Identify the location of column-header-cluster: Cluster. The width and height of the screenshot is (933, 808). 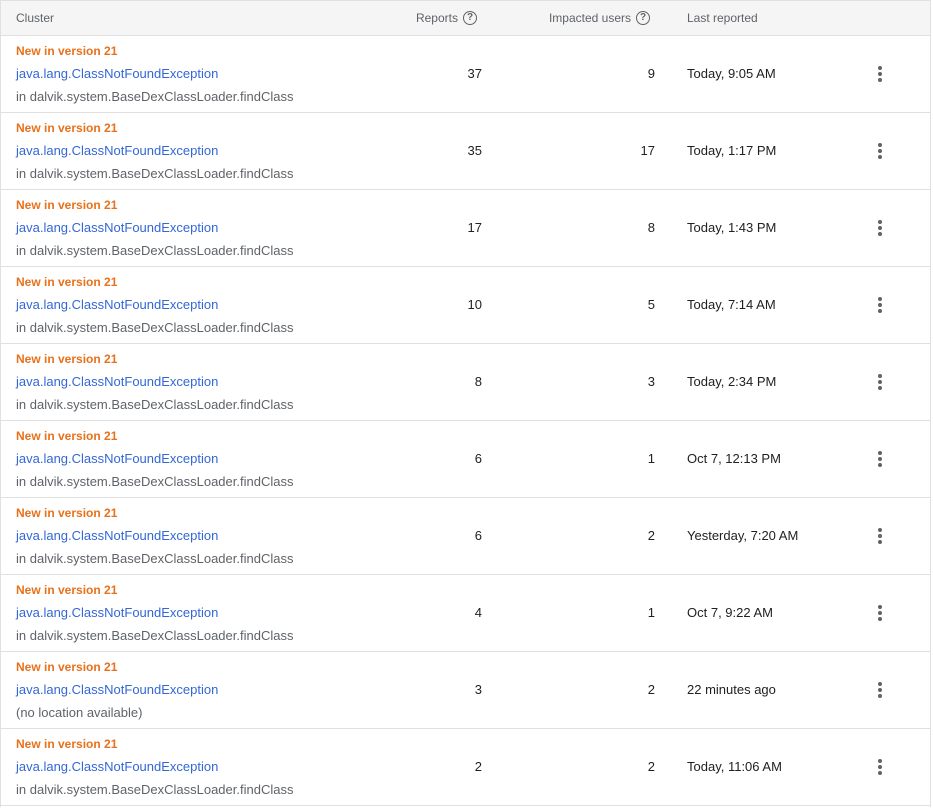
(35, 18).